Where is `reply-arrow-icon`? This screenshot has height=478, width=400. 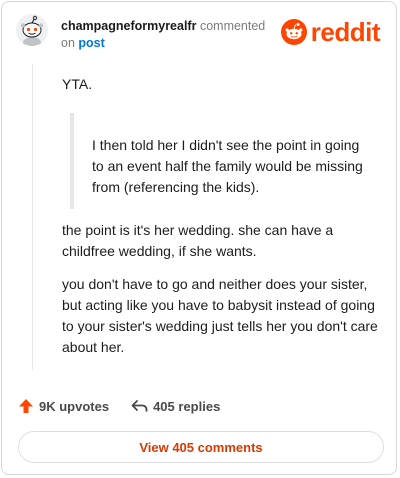 reply-arrow-icon is located at coordinates (139, 406).